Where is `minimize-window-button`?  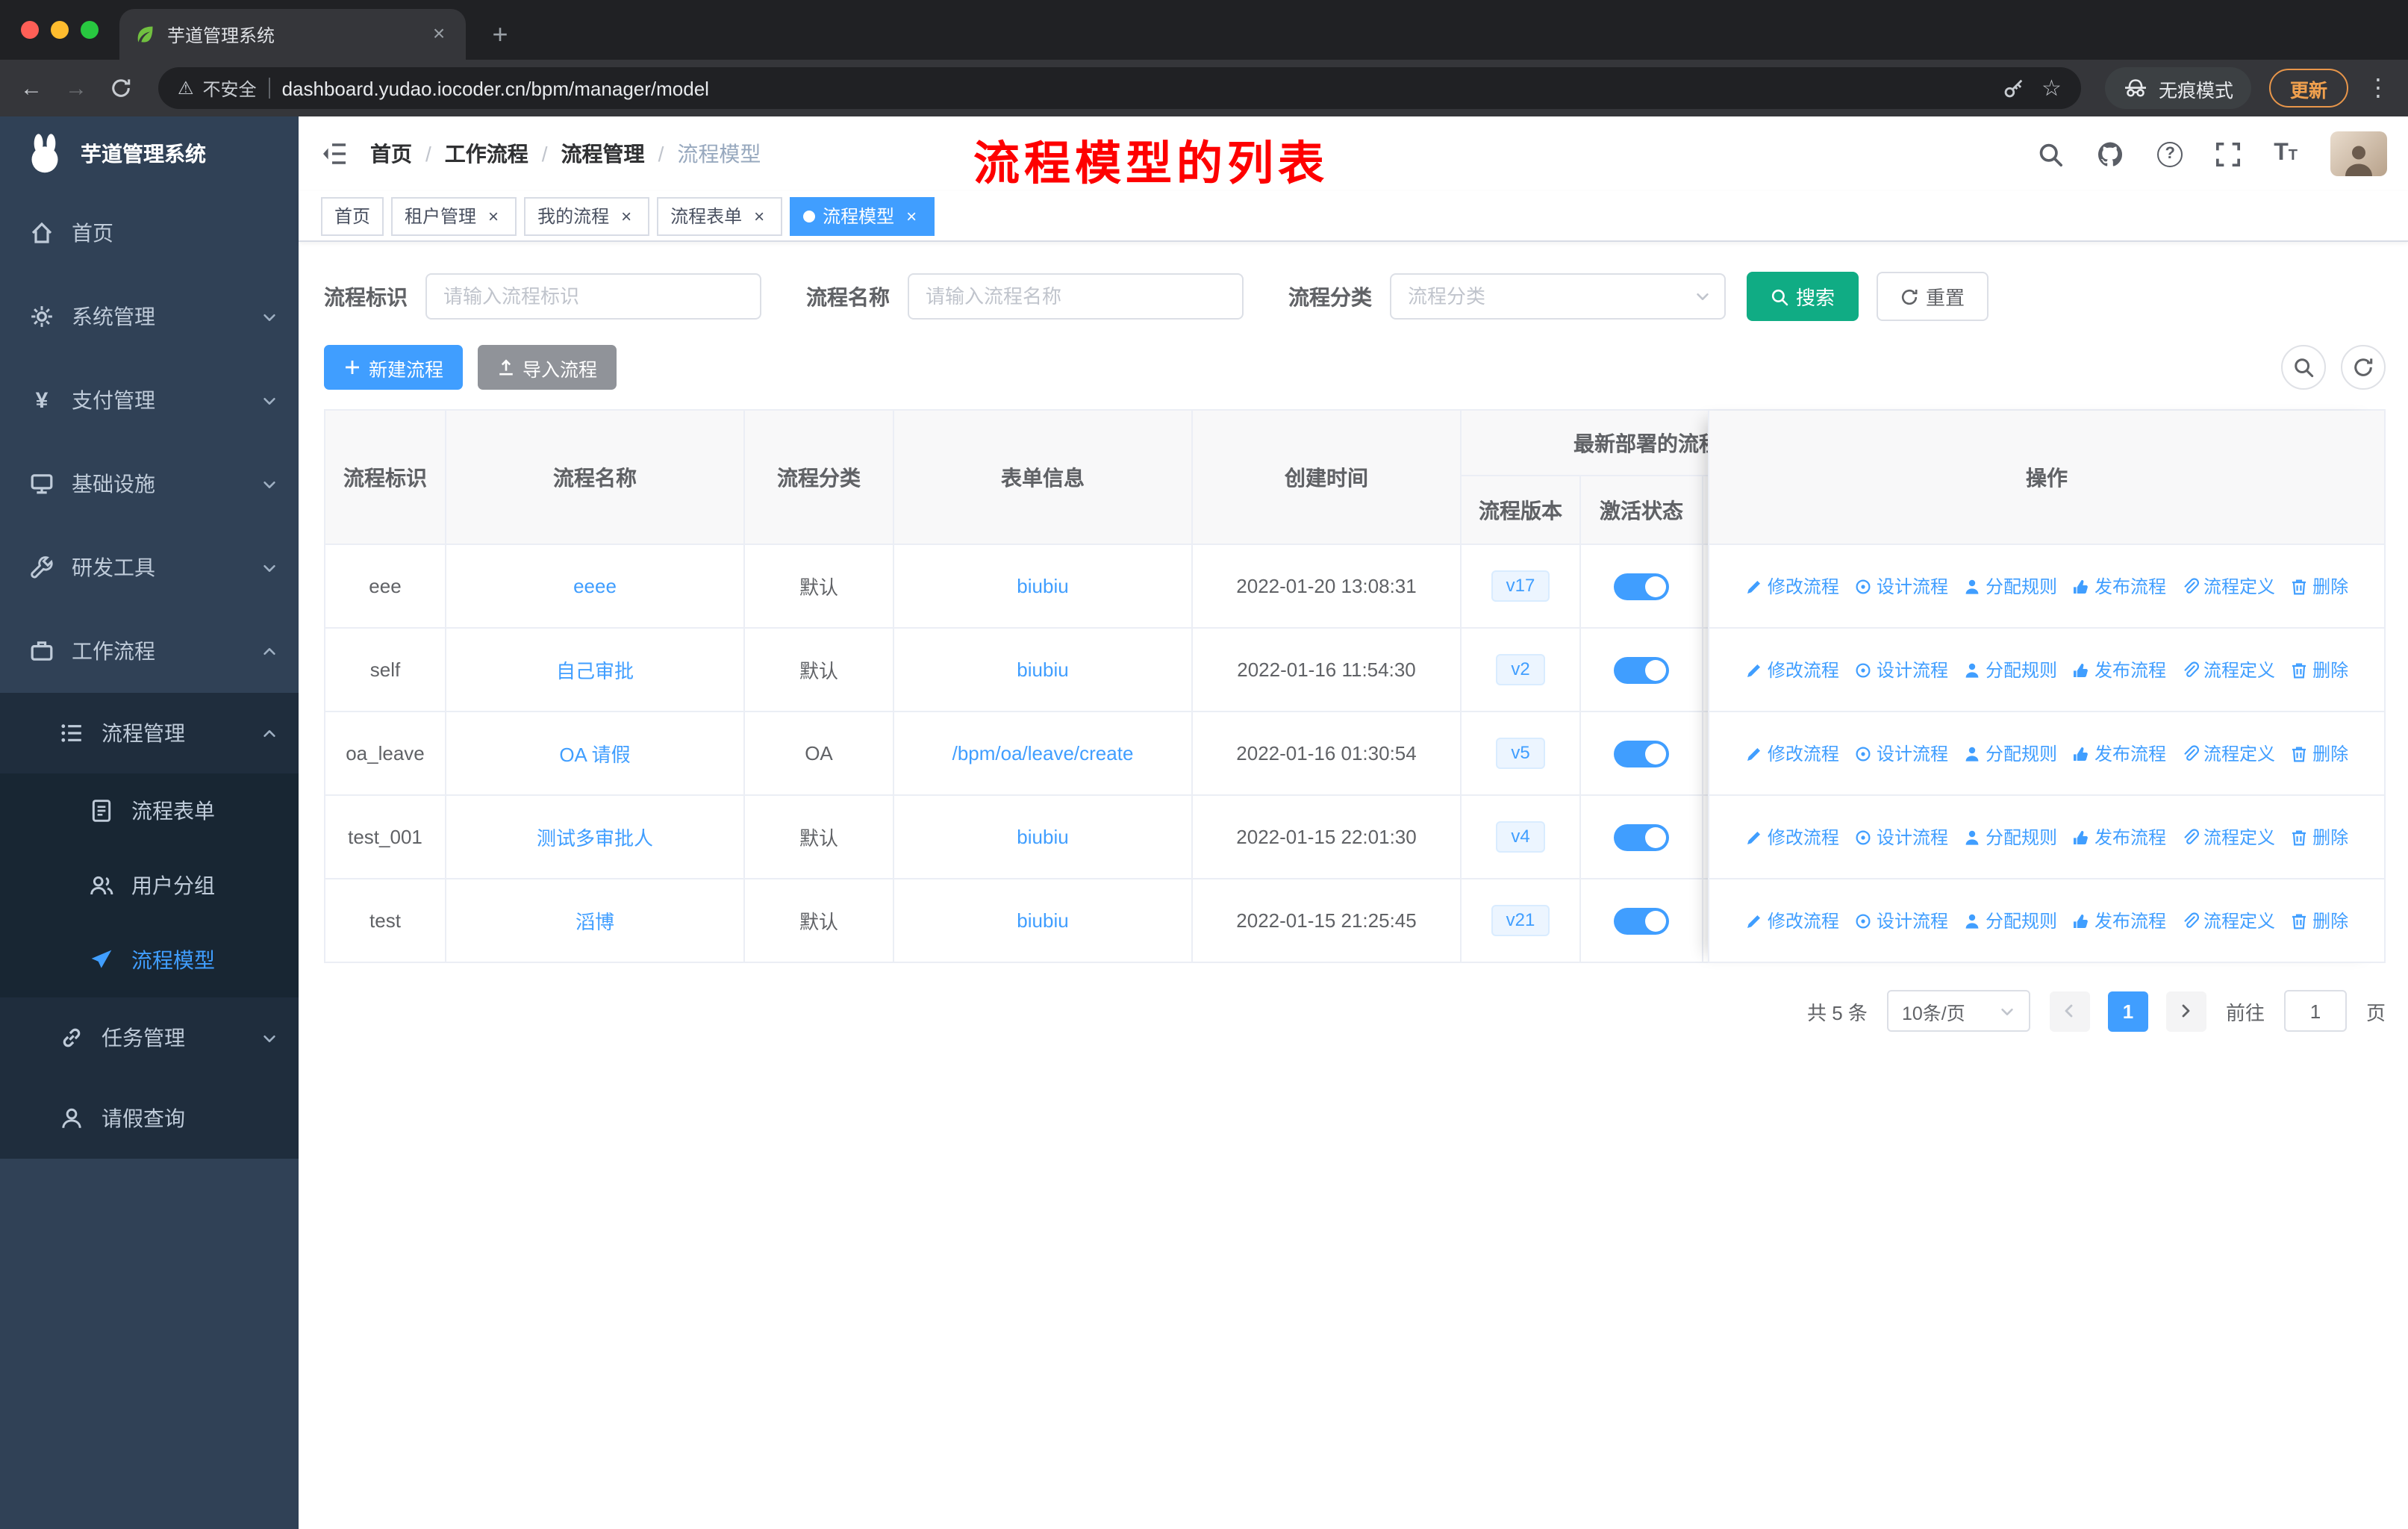
minimize-window-button is located at coordinates (60, 30).